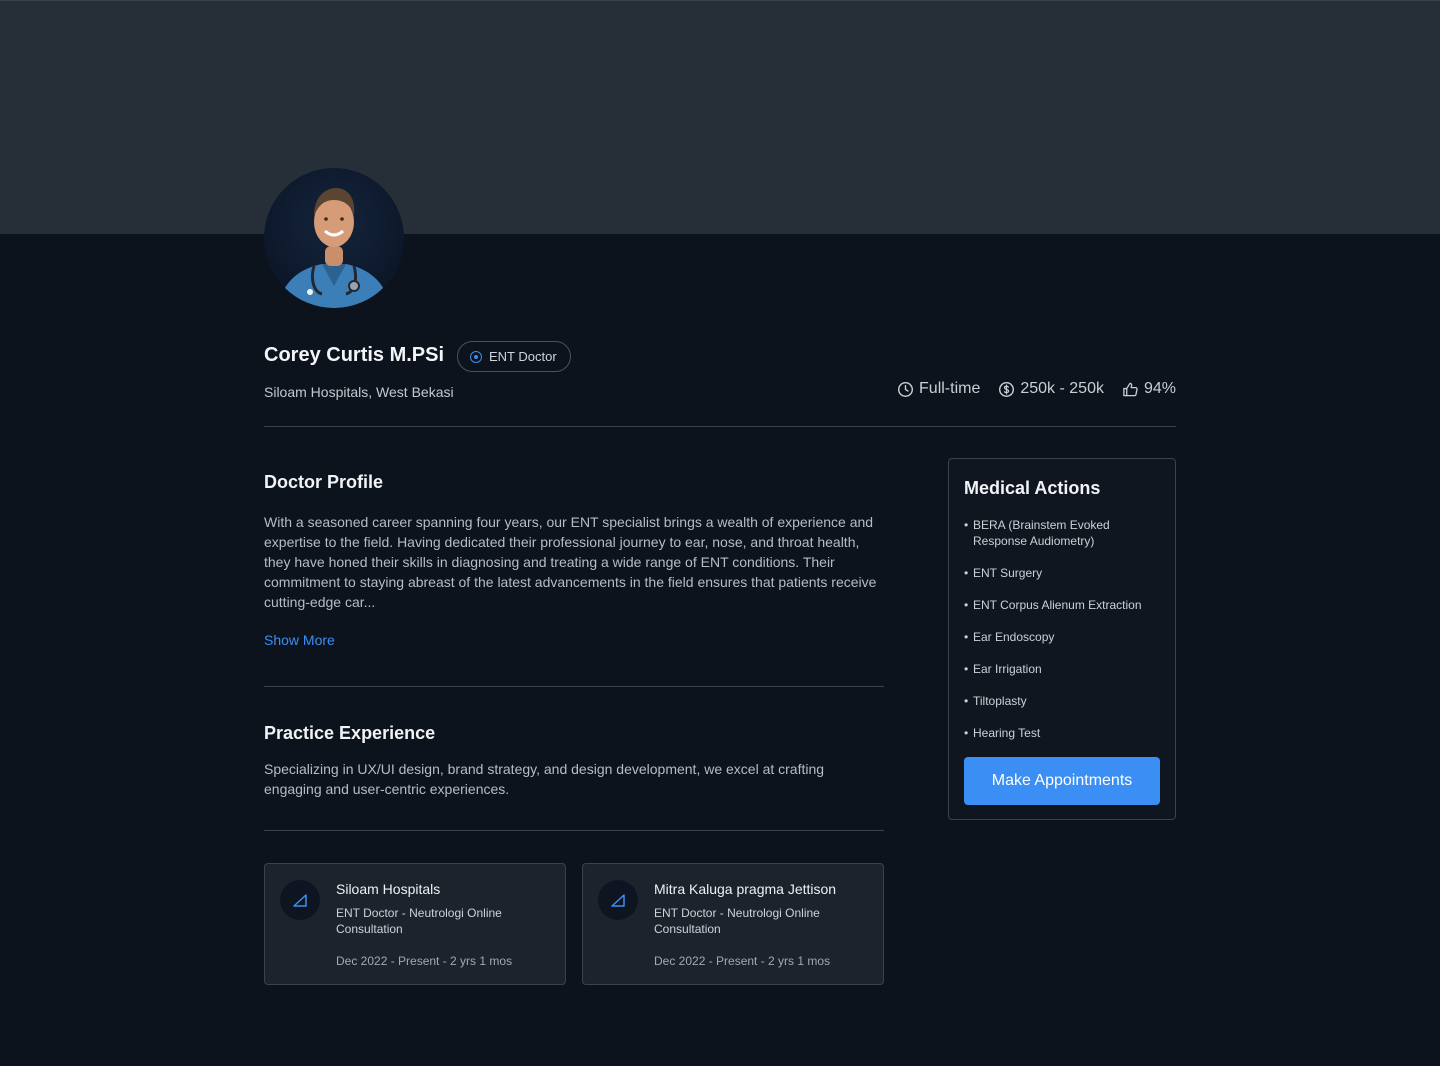 This screenshot has height=1066, width=1440. Describe the element at coordinates (299, 640) in the screenshot. I see `show-more-link: Show More` at that location.